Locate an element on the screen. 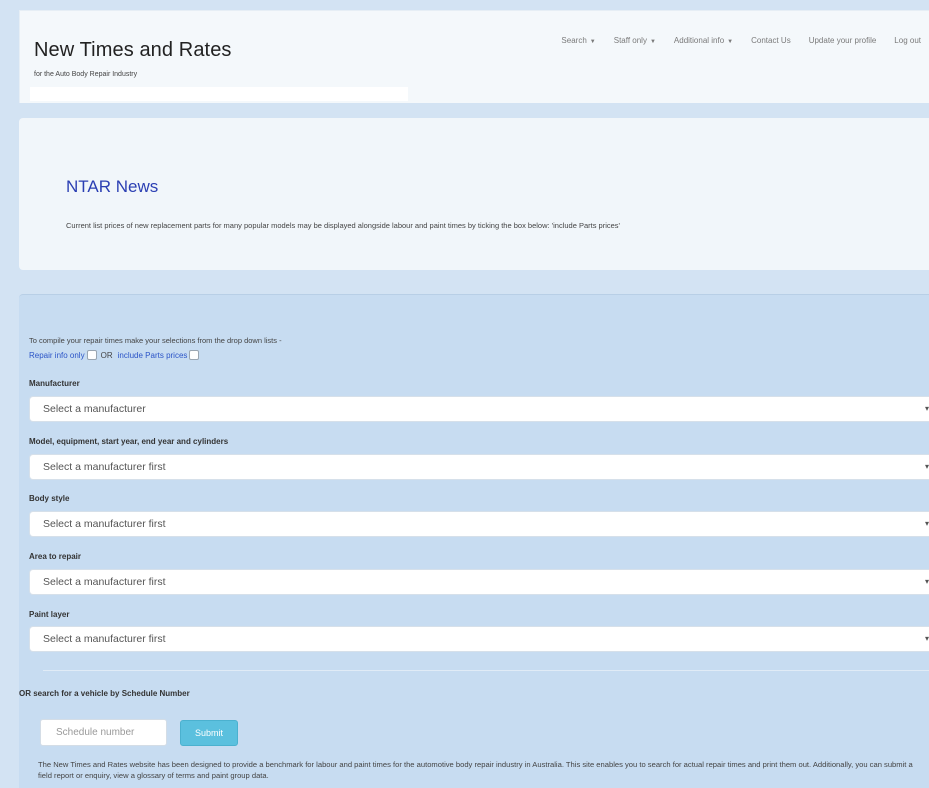 The width and height of the screenshot is (929, 788). body-style-label: Body style is located at coordinates (49, 498).